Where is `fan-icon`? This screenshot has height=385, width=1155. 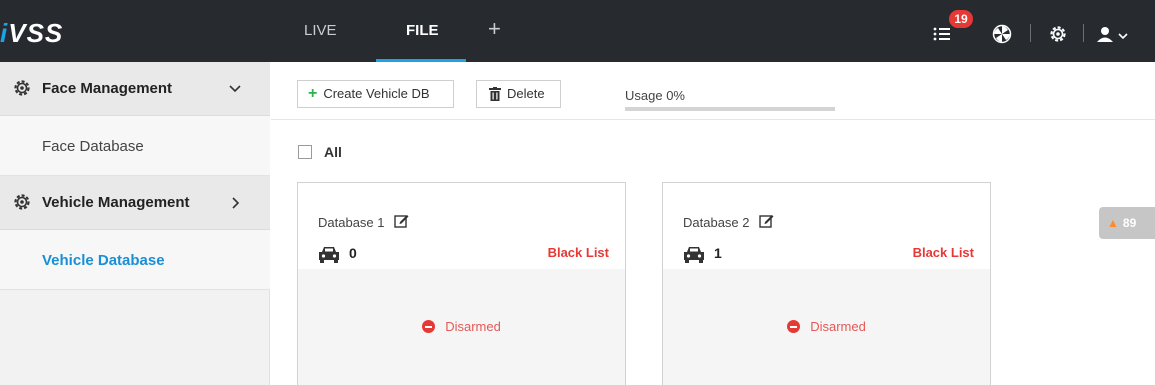 fan-icon is located at coordinates (1002, 34).